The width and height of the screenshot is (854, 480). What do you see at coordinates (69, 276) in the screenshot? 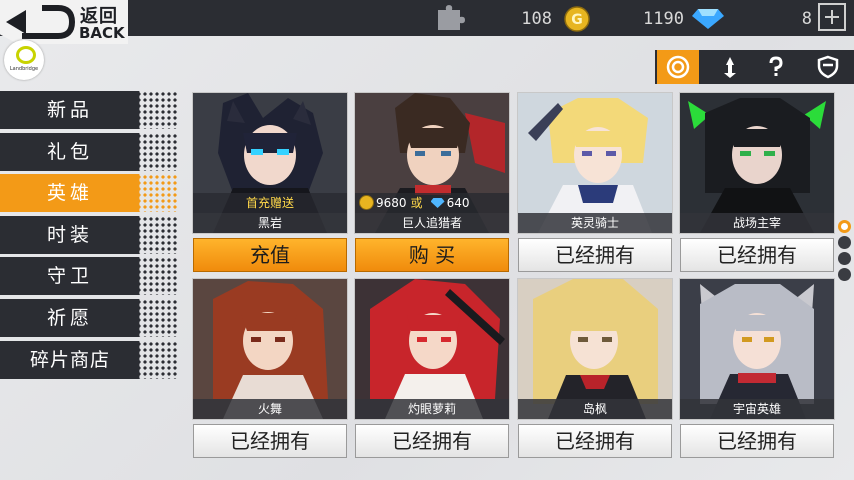
I see `sidebar-item-label: 守卫` at bounding box center [69, 276].